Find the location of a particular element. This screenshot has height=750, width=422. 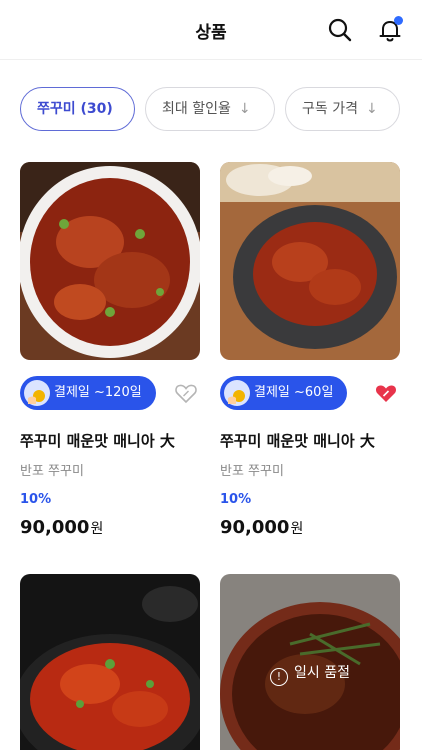

filter-chip-label: 최대 할인율 is located at coordinates (196, 109).